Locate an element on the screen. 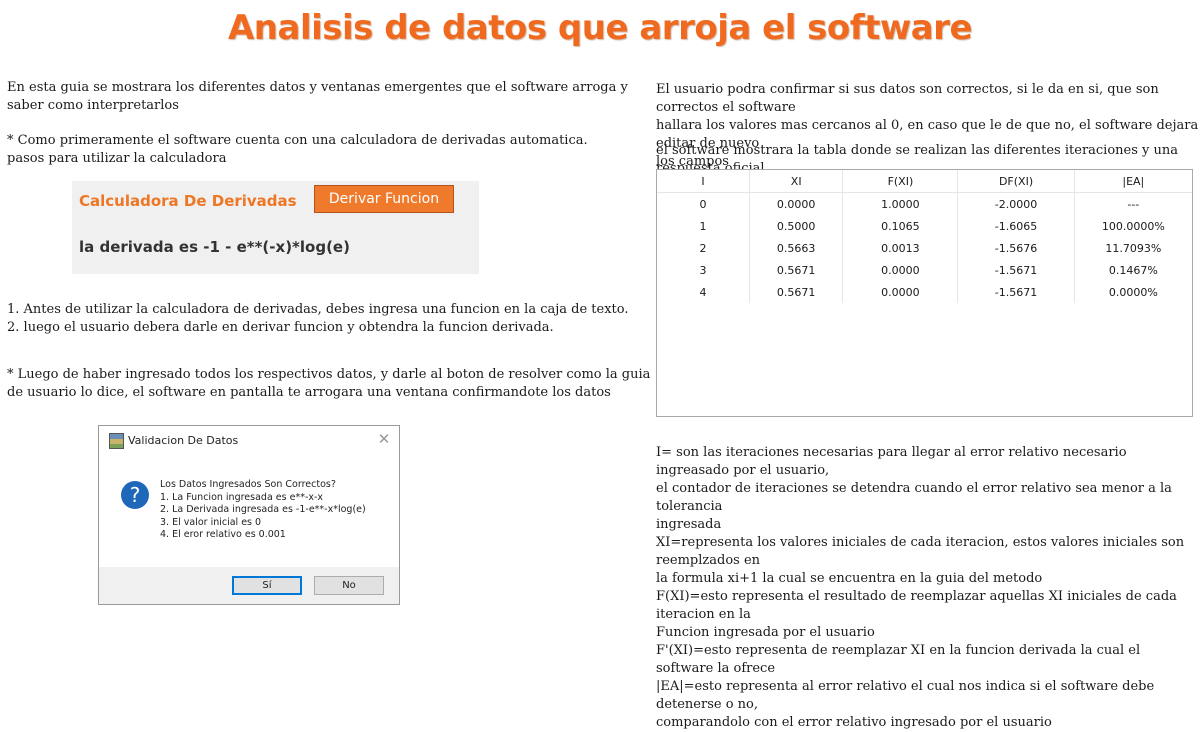 The image size is (1200, 732). table-row: 2 0.5663 0.0013 -1.5676 11.7093% is located at coordinates (924, 248).